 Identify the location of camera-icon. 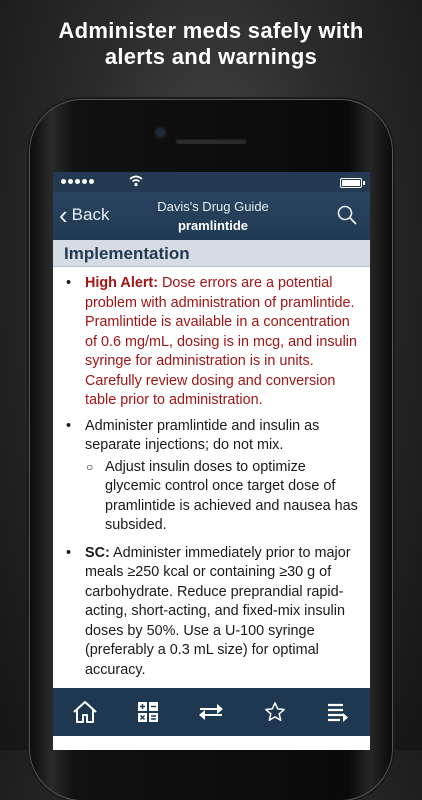
(160, 132).